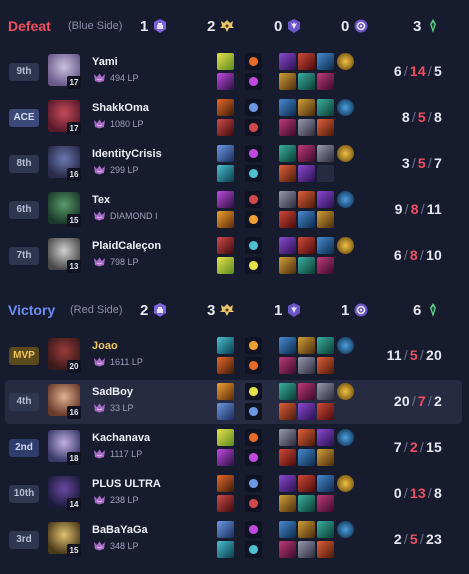 The width and height of the screenshot is (469, 574). I want to click on summoner-name: PlaidCaleçon, so click(126, 246).